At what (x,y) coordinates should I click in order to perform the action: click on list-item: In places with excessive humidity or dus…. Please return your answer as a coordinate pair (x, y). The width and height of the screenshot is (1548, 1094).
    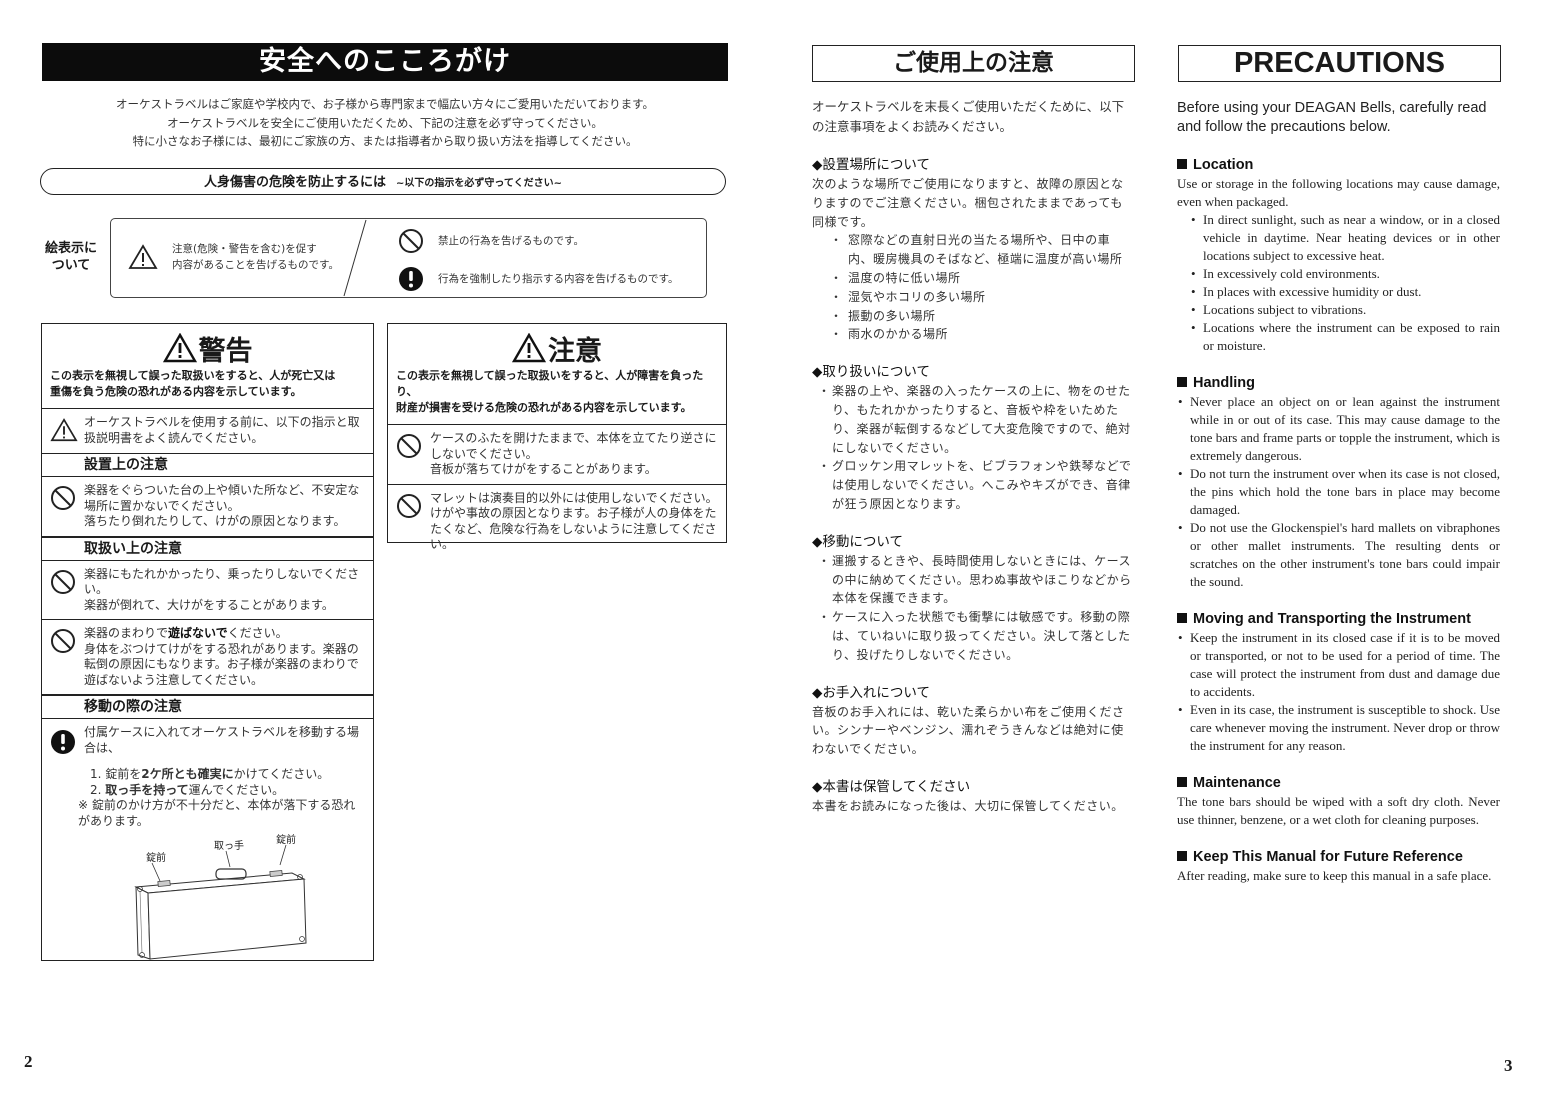
    Looking at the image, I should click on (1345, 292).